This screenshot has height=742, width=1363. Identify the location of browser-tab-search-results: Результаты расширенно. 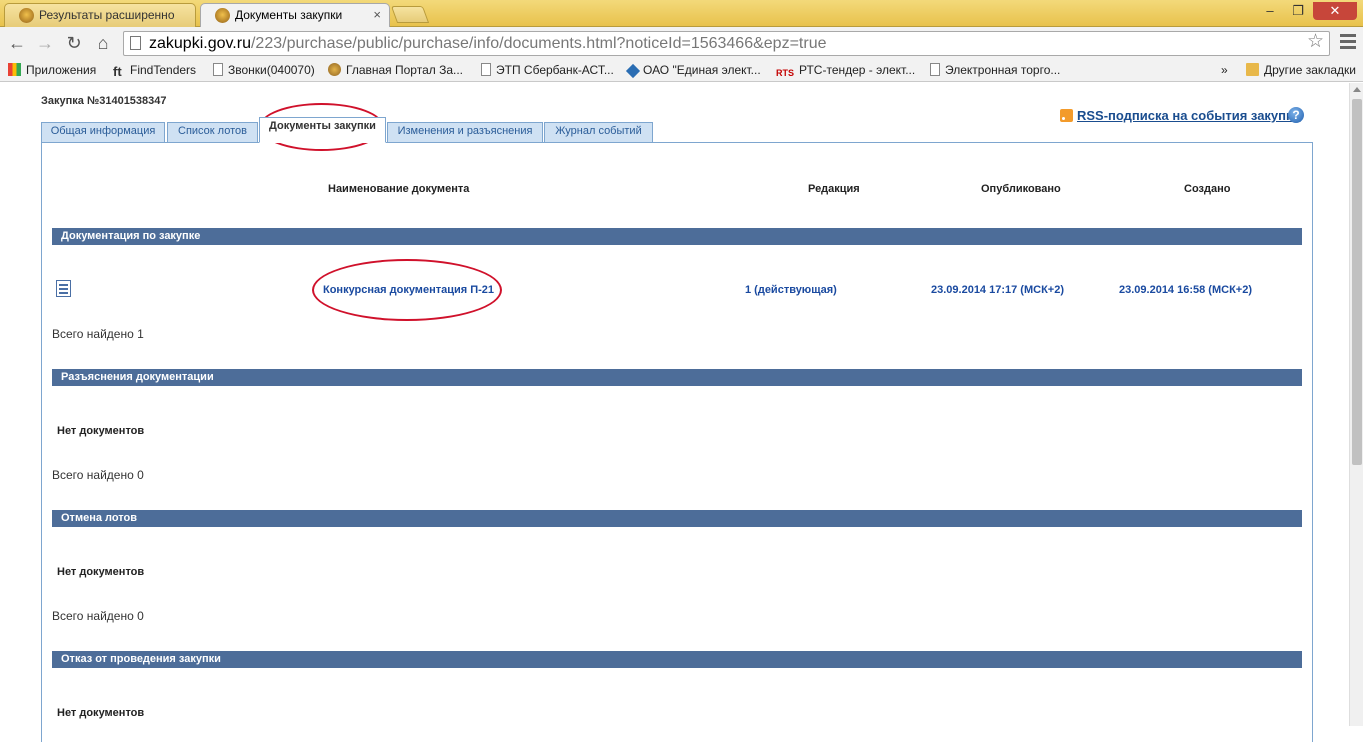
(100, 15).